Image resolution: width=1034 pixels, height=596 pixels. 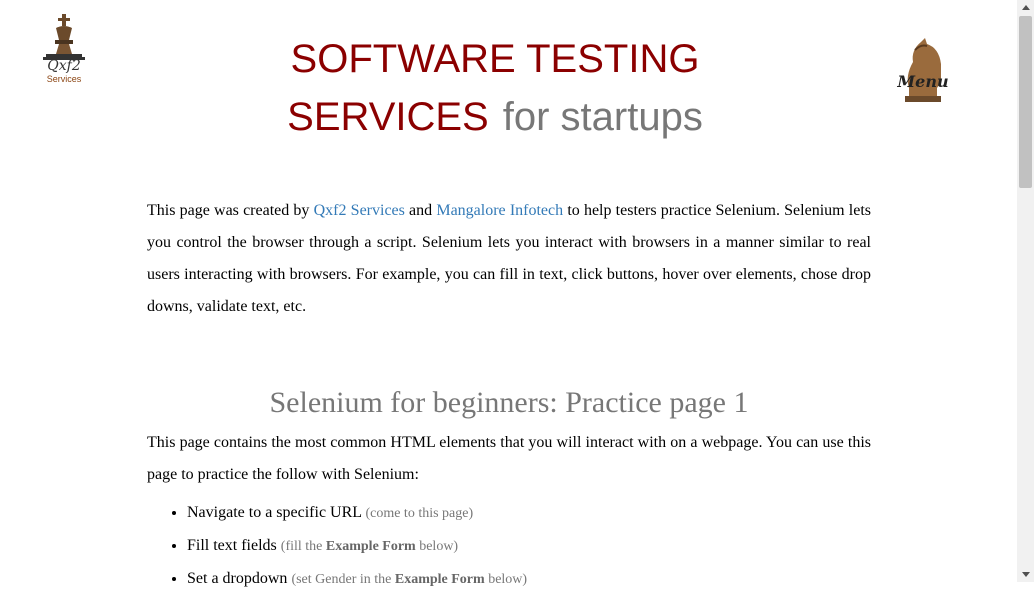 What do you see at coordinates (419, 513) in the screenshot?
I see `list-item-note: (come to this page)` at bounding box center [419, 513].